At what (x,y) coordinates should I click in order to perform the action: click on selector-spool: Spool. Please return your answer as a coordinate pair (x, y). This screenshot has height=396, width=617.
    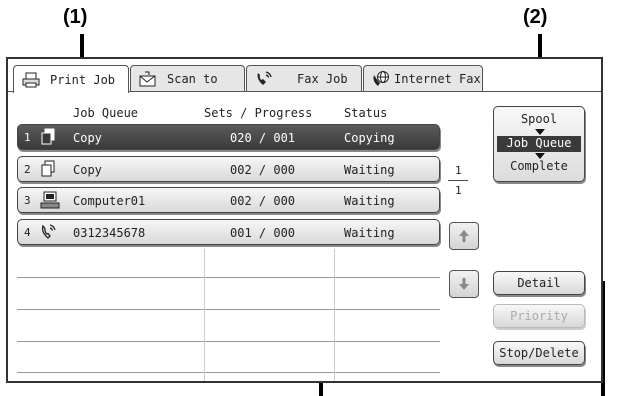
    Looking at the image, I should click on (539, 119).